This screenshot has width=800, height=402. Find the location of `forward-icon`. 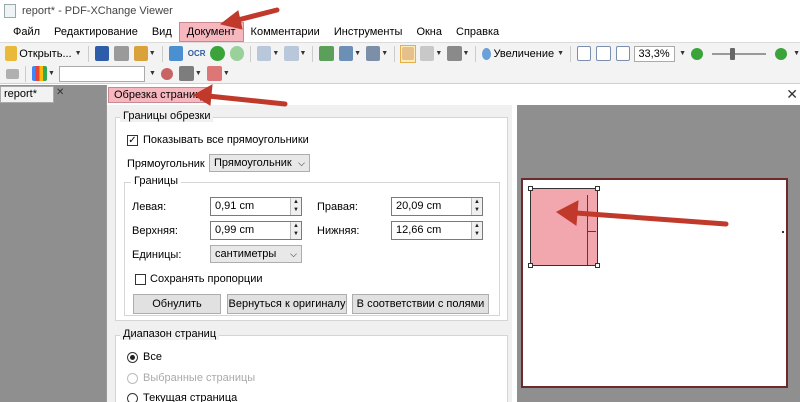

forward-icon is located at coordinates (237, 53).